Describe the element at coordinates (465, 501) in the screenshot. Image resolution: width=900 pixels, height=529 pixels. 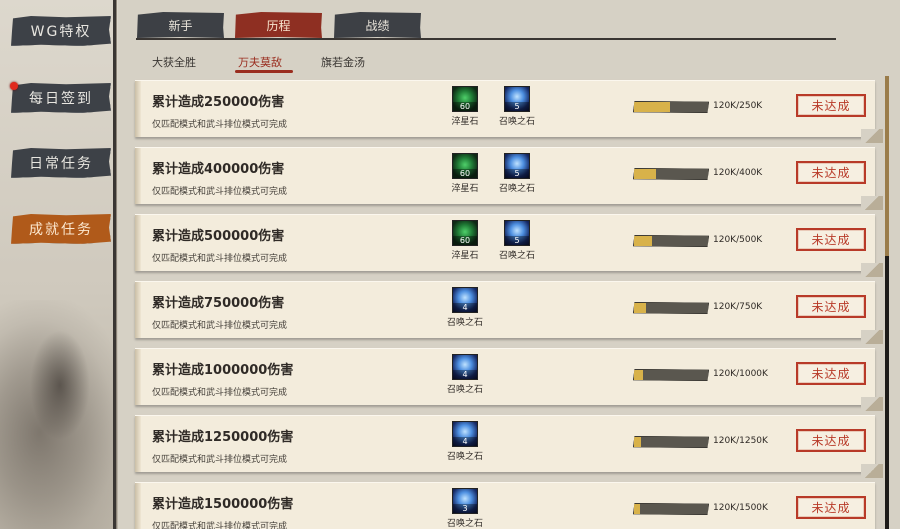
I see `blue-crystal-icon: 3` at that location.